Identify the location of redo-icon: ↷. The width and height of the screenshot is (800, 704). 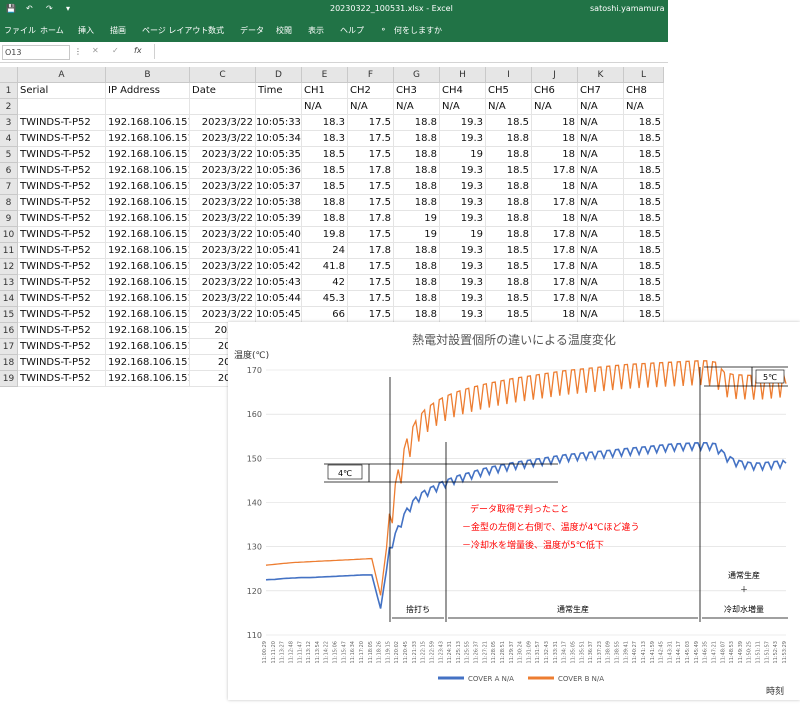
(49, 8).